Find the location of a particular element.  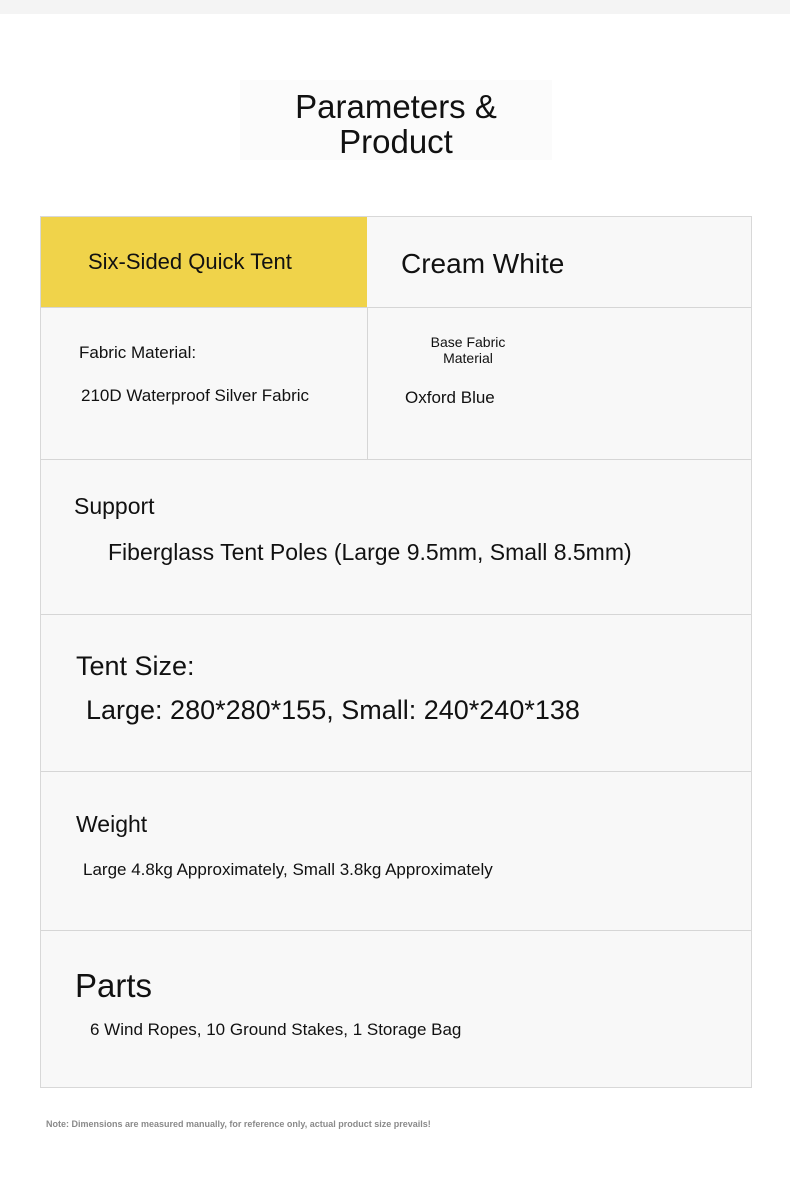

base-fabric-label-line2: Material is located at coordinates (468, 358).